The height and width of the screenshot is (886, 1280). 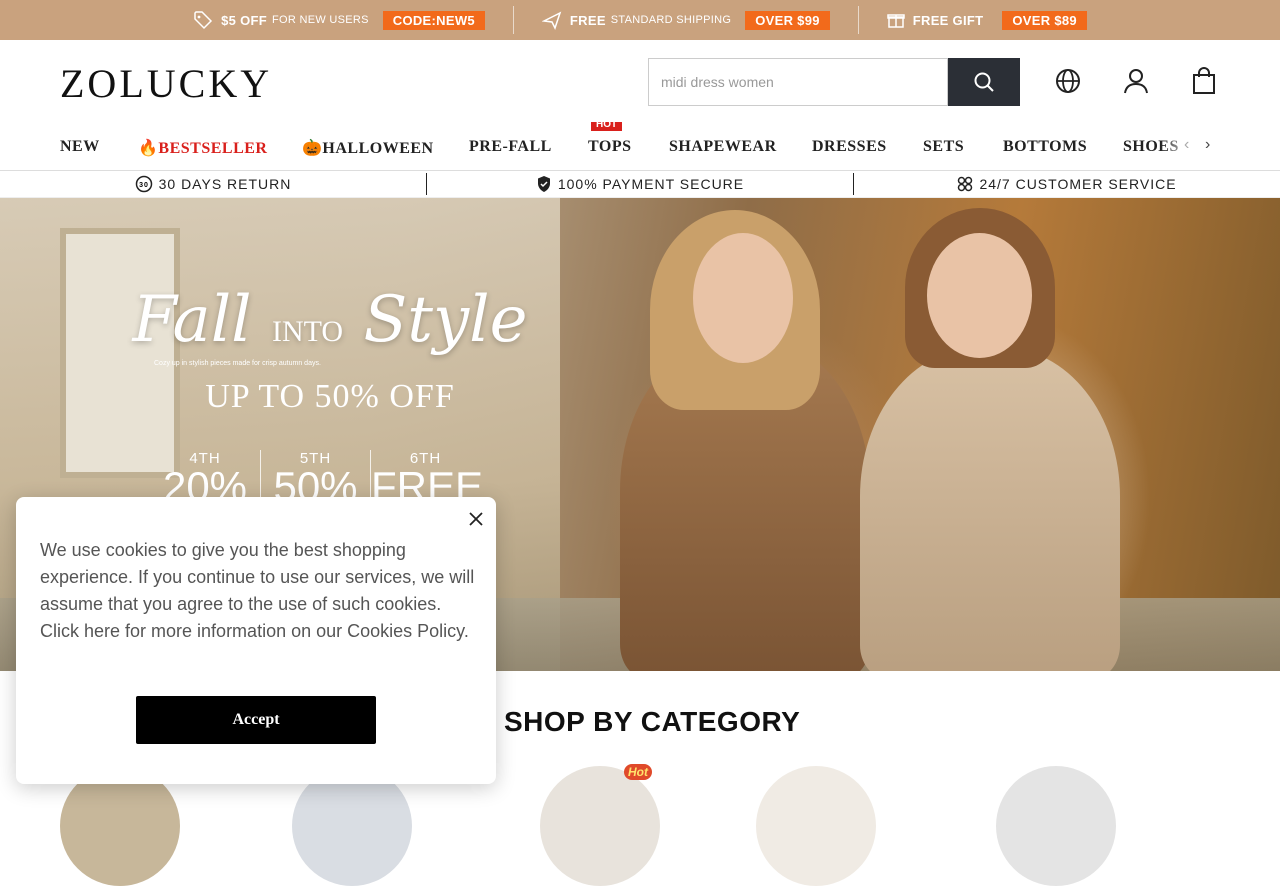 I want to click on hero-title-style: Style, so click(x=445, y=320).